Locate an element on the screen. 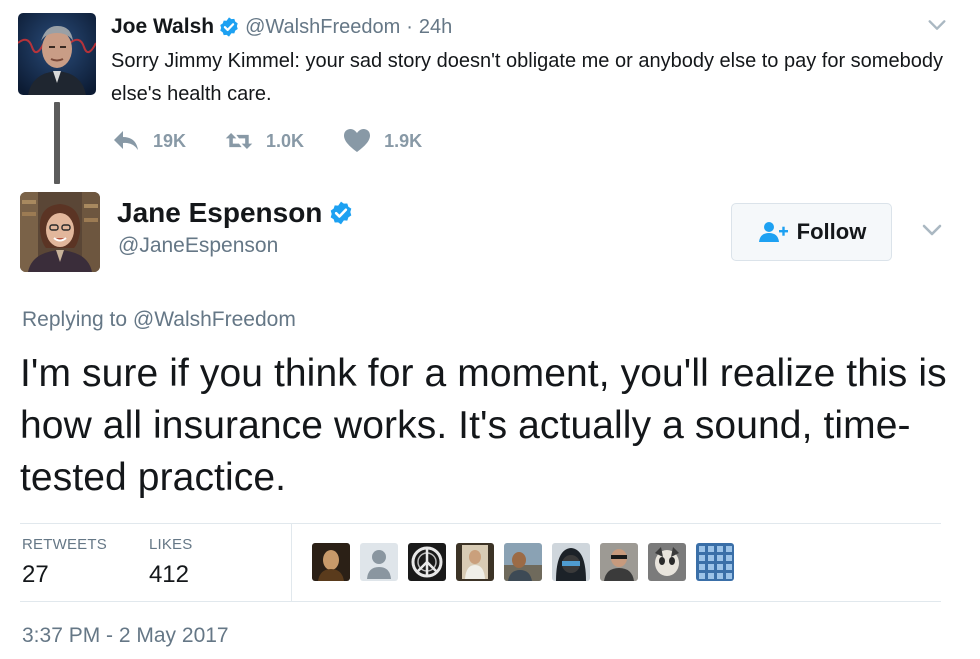 The image size is (980, 659). parent-author-handle: @WalshFreedom is located at coordinates (322, 27).